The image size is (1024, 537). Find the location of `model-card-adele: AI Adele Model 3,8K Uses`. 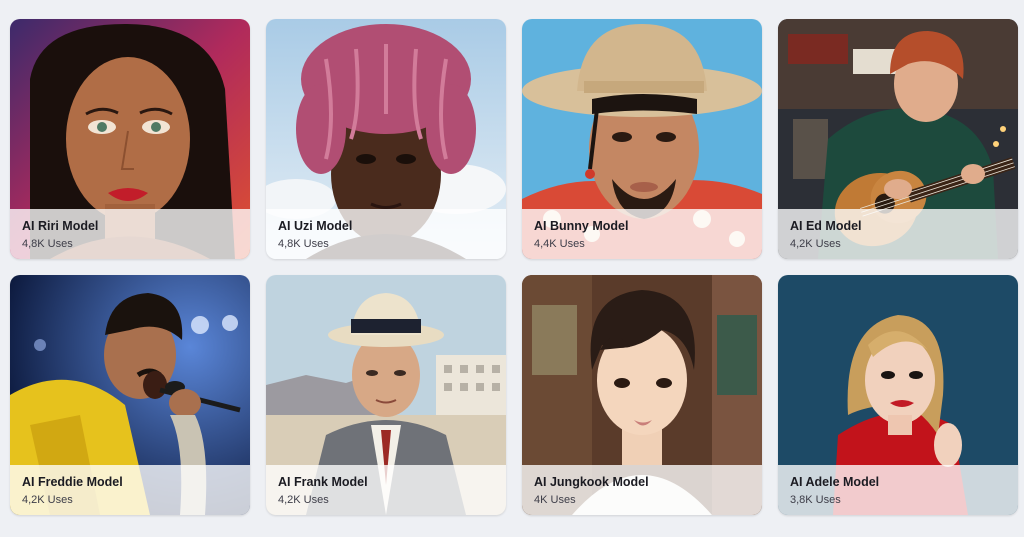

model-card-adele: AI Adele Model 3,8K Uses is located at coordinates (898, 395).